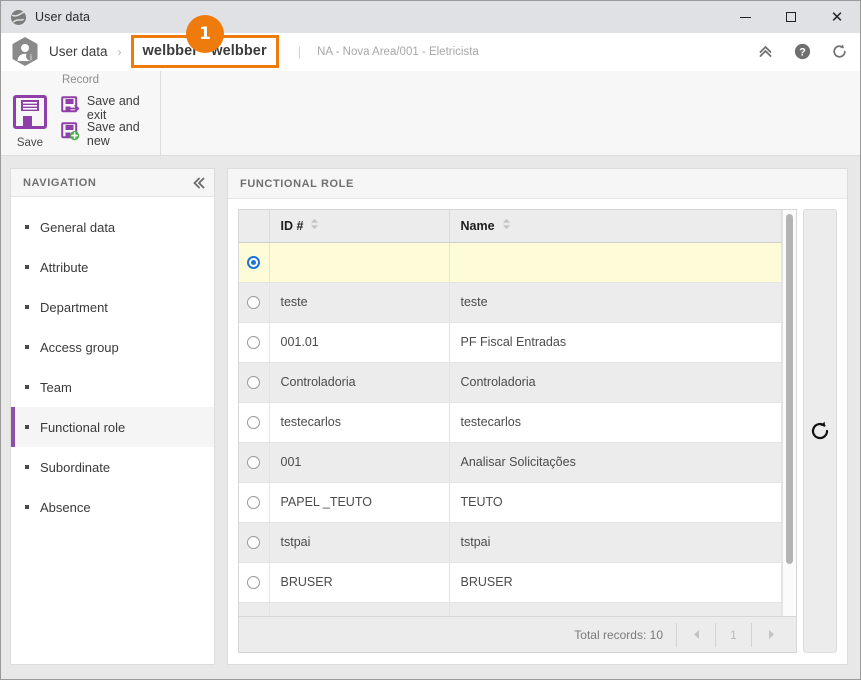  Describe the element at coordinates (359, 422) in the screenshot. I see `cell-id: testecarlos` at that location.